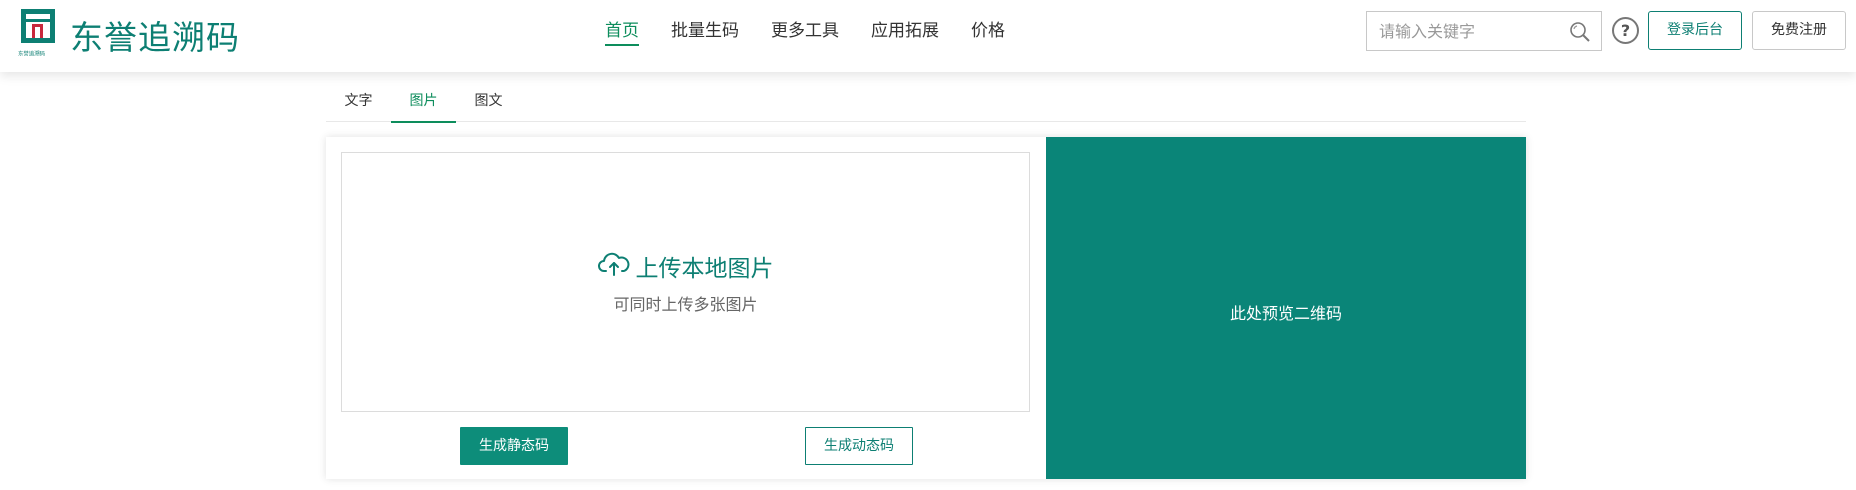 The width and height of the screenshot is (1856, 490). Describe the element at coordinates (805, 36) in the screenshot. I see `nav-item-more-tools: 更多工具` at that location.